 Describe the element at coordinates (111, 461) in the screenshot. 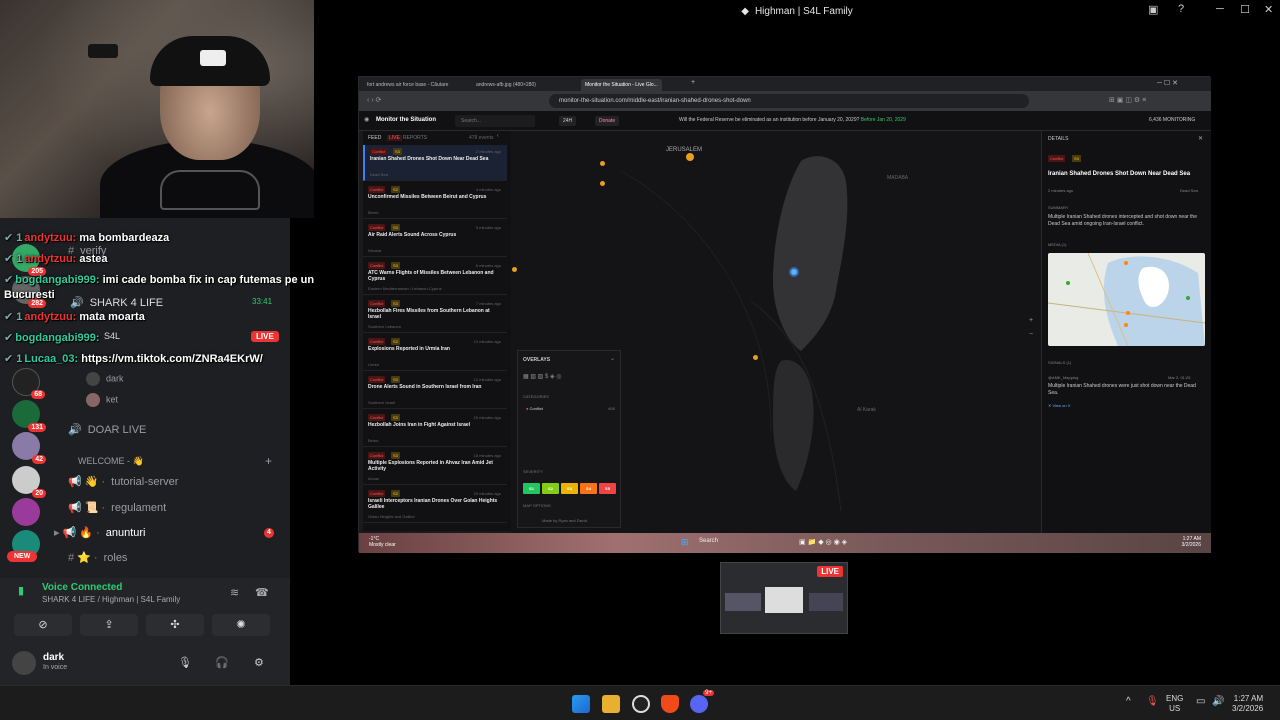

I see `category-welcome: WELCOME - 👋` at that location.